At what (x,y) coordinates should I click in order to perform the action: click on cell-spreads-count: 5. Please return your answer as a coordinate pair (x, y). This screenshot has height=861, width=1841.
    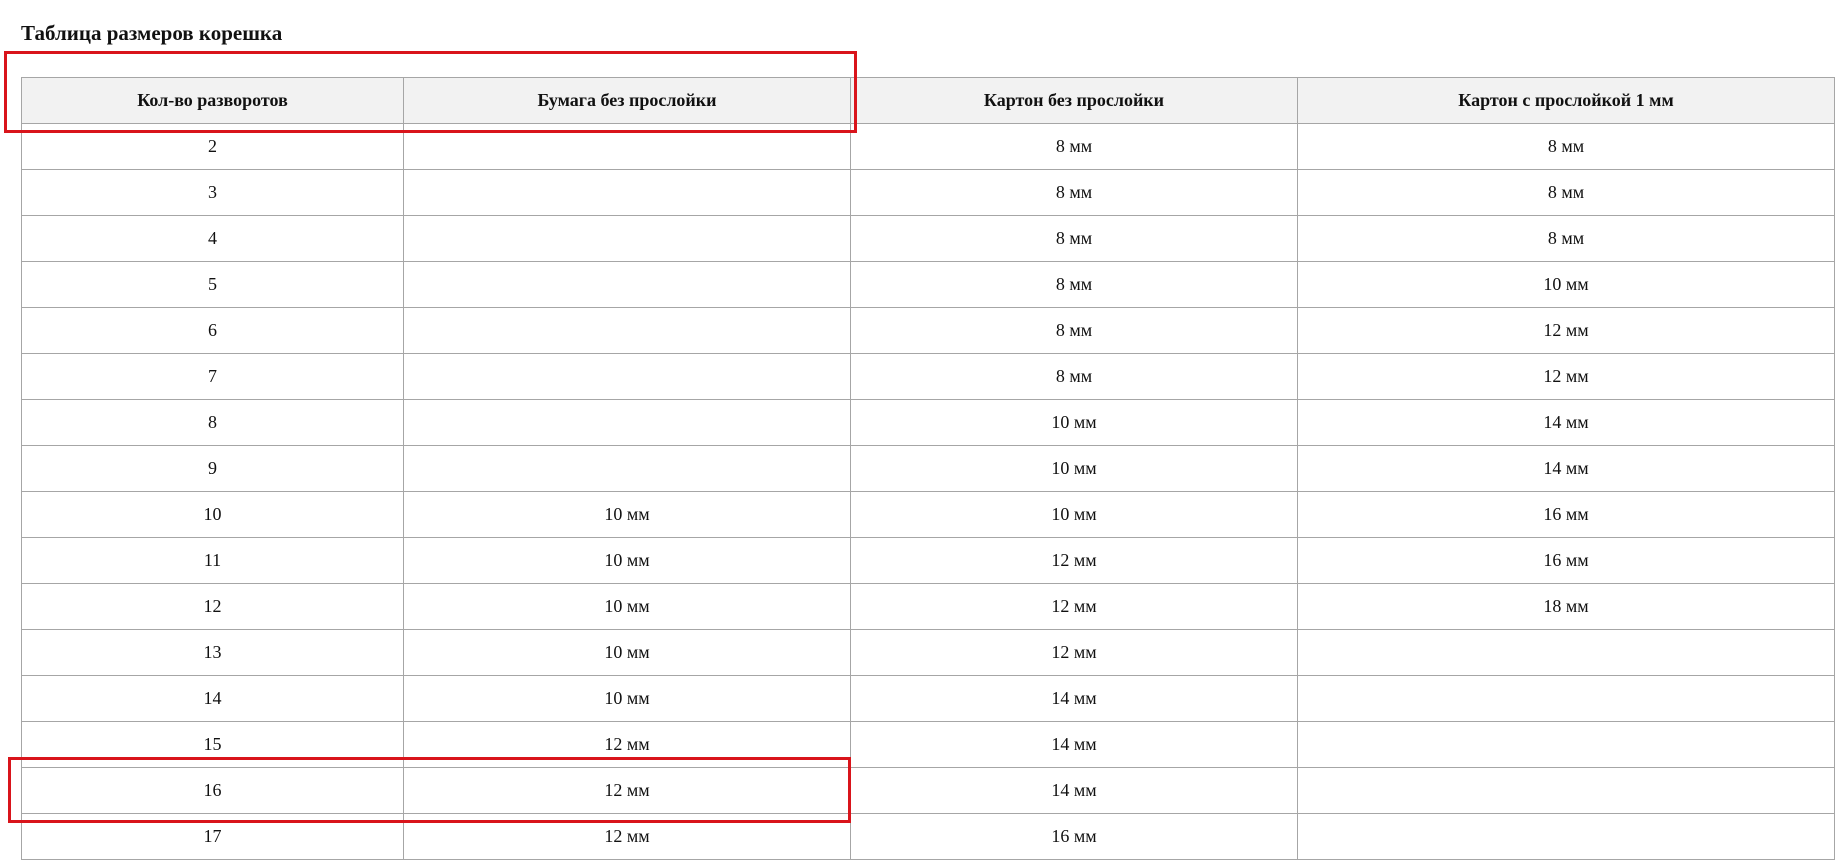
    Looking at the image, I should click on (212, 284).